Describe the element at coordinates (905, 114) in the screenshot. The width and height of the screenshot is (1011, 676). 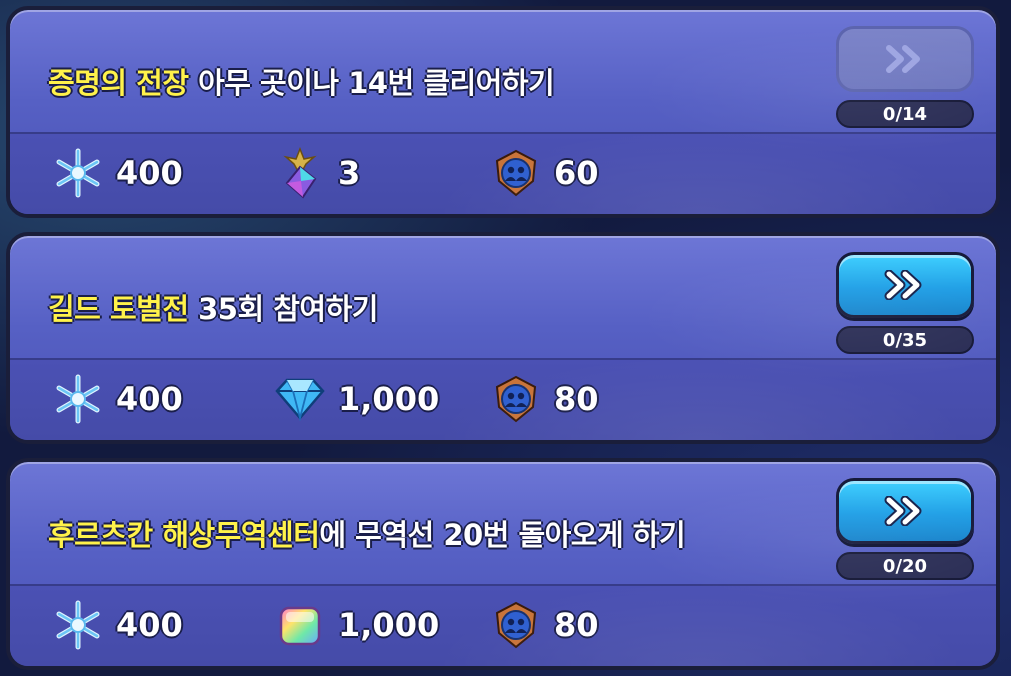
I see `progress-counter: 0/14` at that location.